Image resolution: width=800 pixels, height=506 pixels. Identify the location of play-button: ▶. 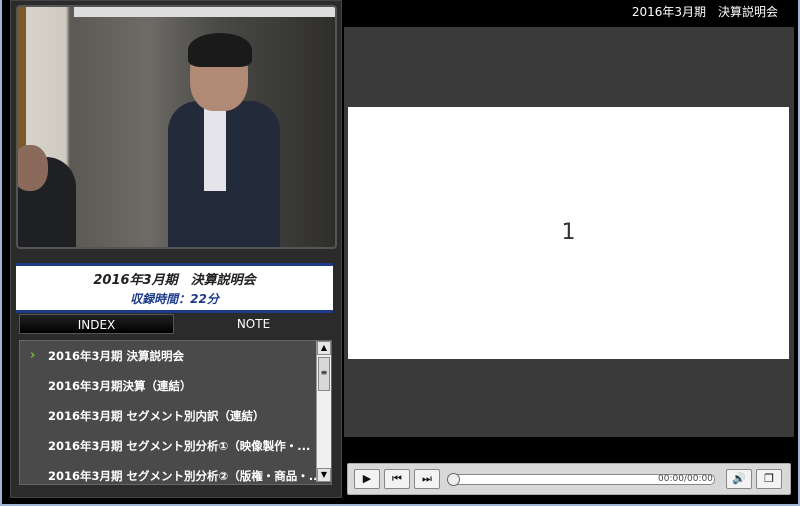
(367, 479).